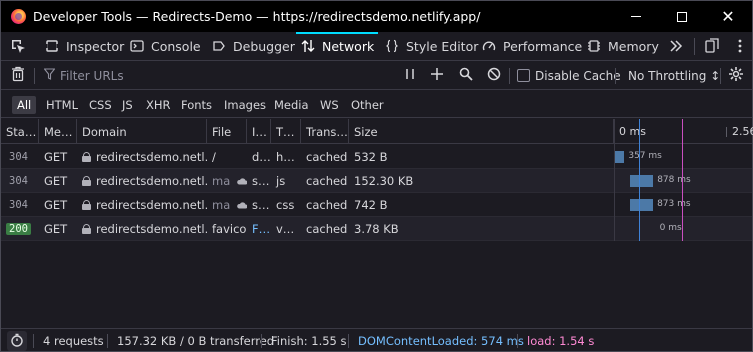 The image size is (753, 352). I want to click on column-file: File, so click(227, 131).